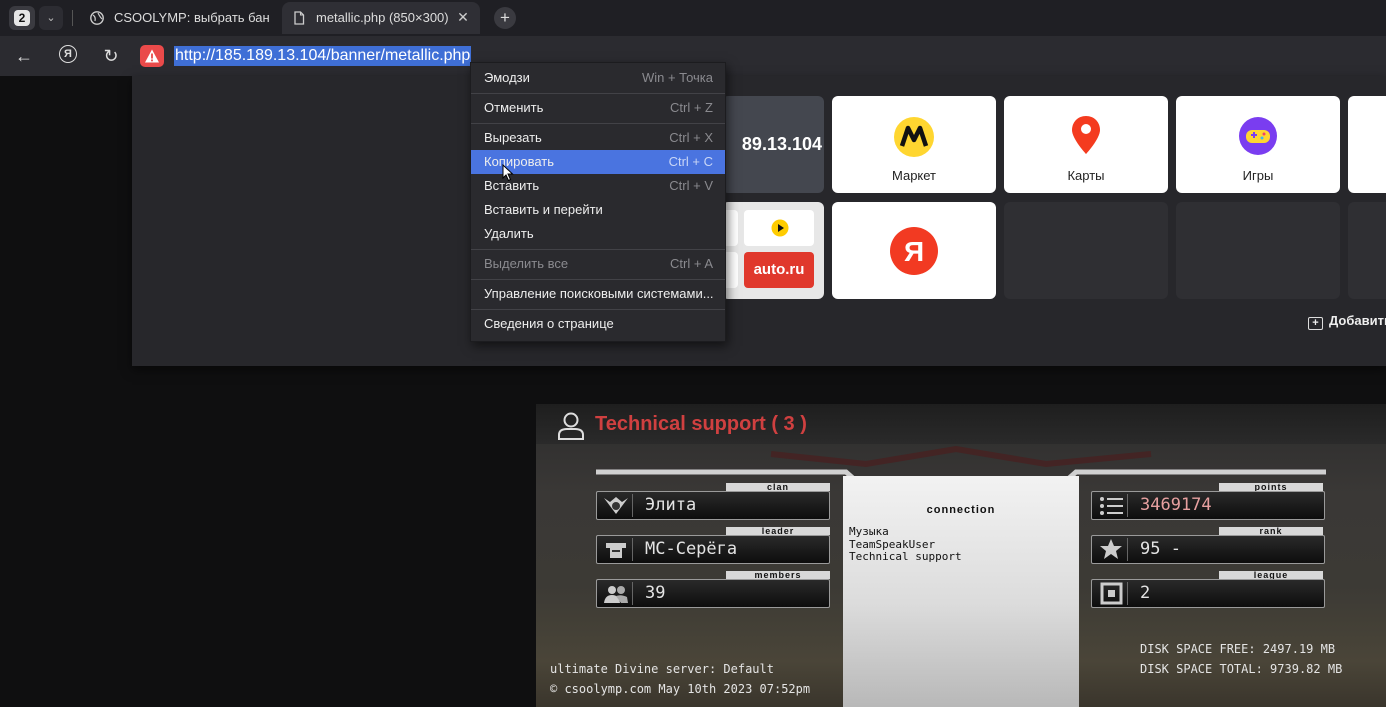 Image resolution: width=1386 pixels, height=707 pixels. I want to click on menu-item-label: Эмодзи, so click(507, 77).